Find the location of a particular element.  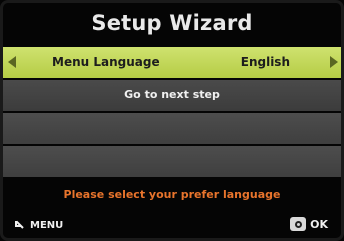

menu-softkey-label: MENU is located at coordinates (47, 225).